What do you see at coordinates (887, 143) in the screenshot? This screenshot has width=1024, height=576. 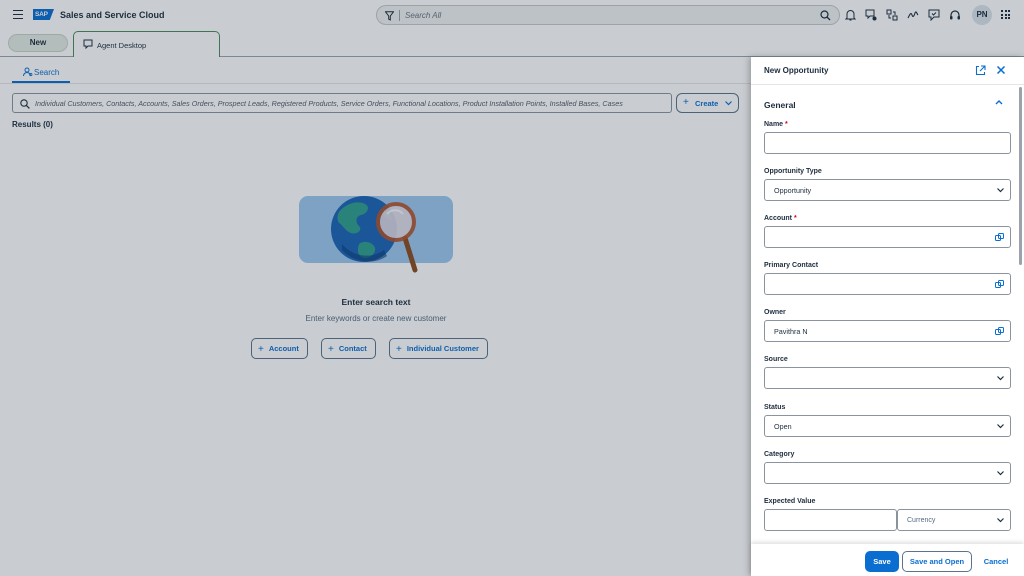 I see `name-input` at bounding box center [887, 143].